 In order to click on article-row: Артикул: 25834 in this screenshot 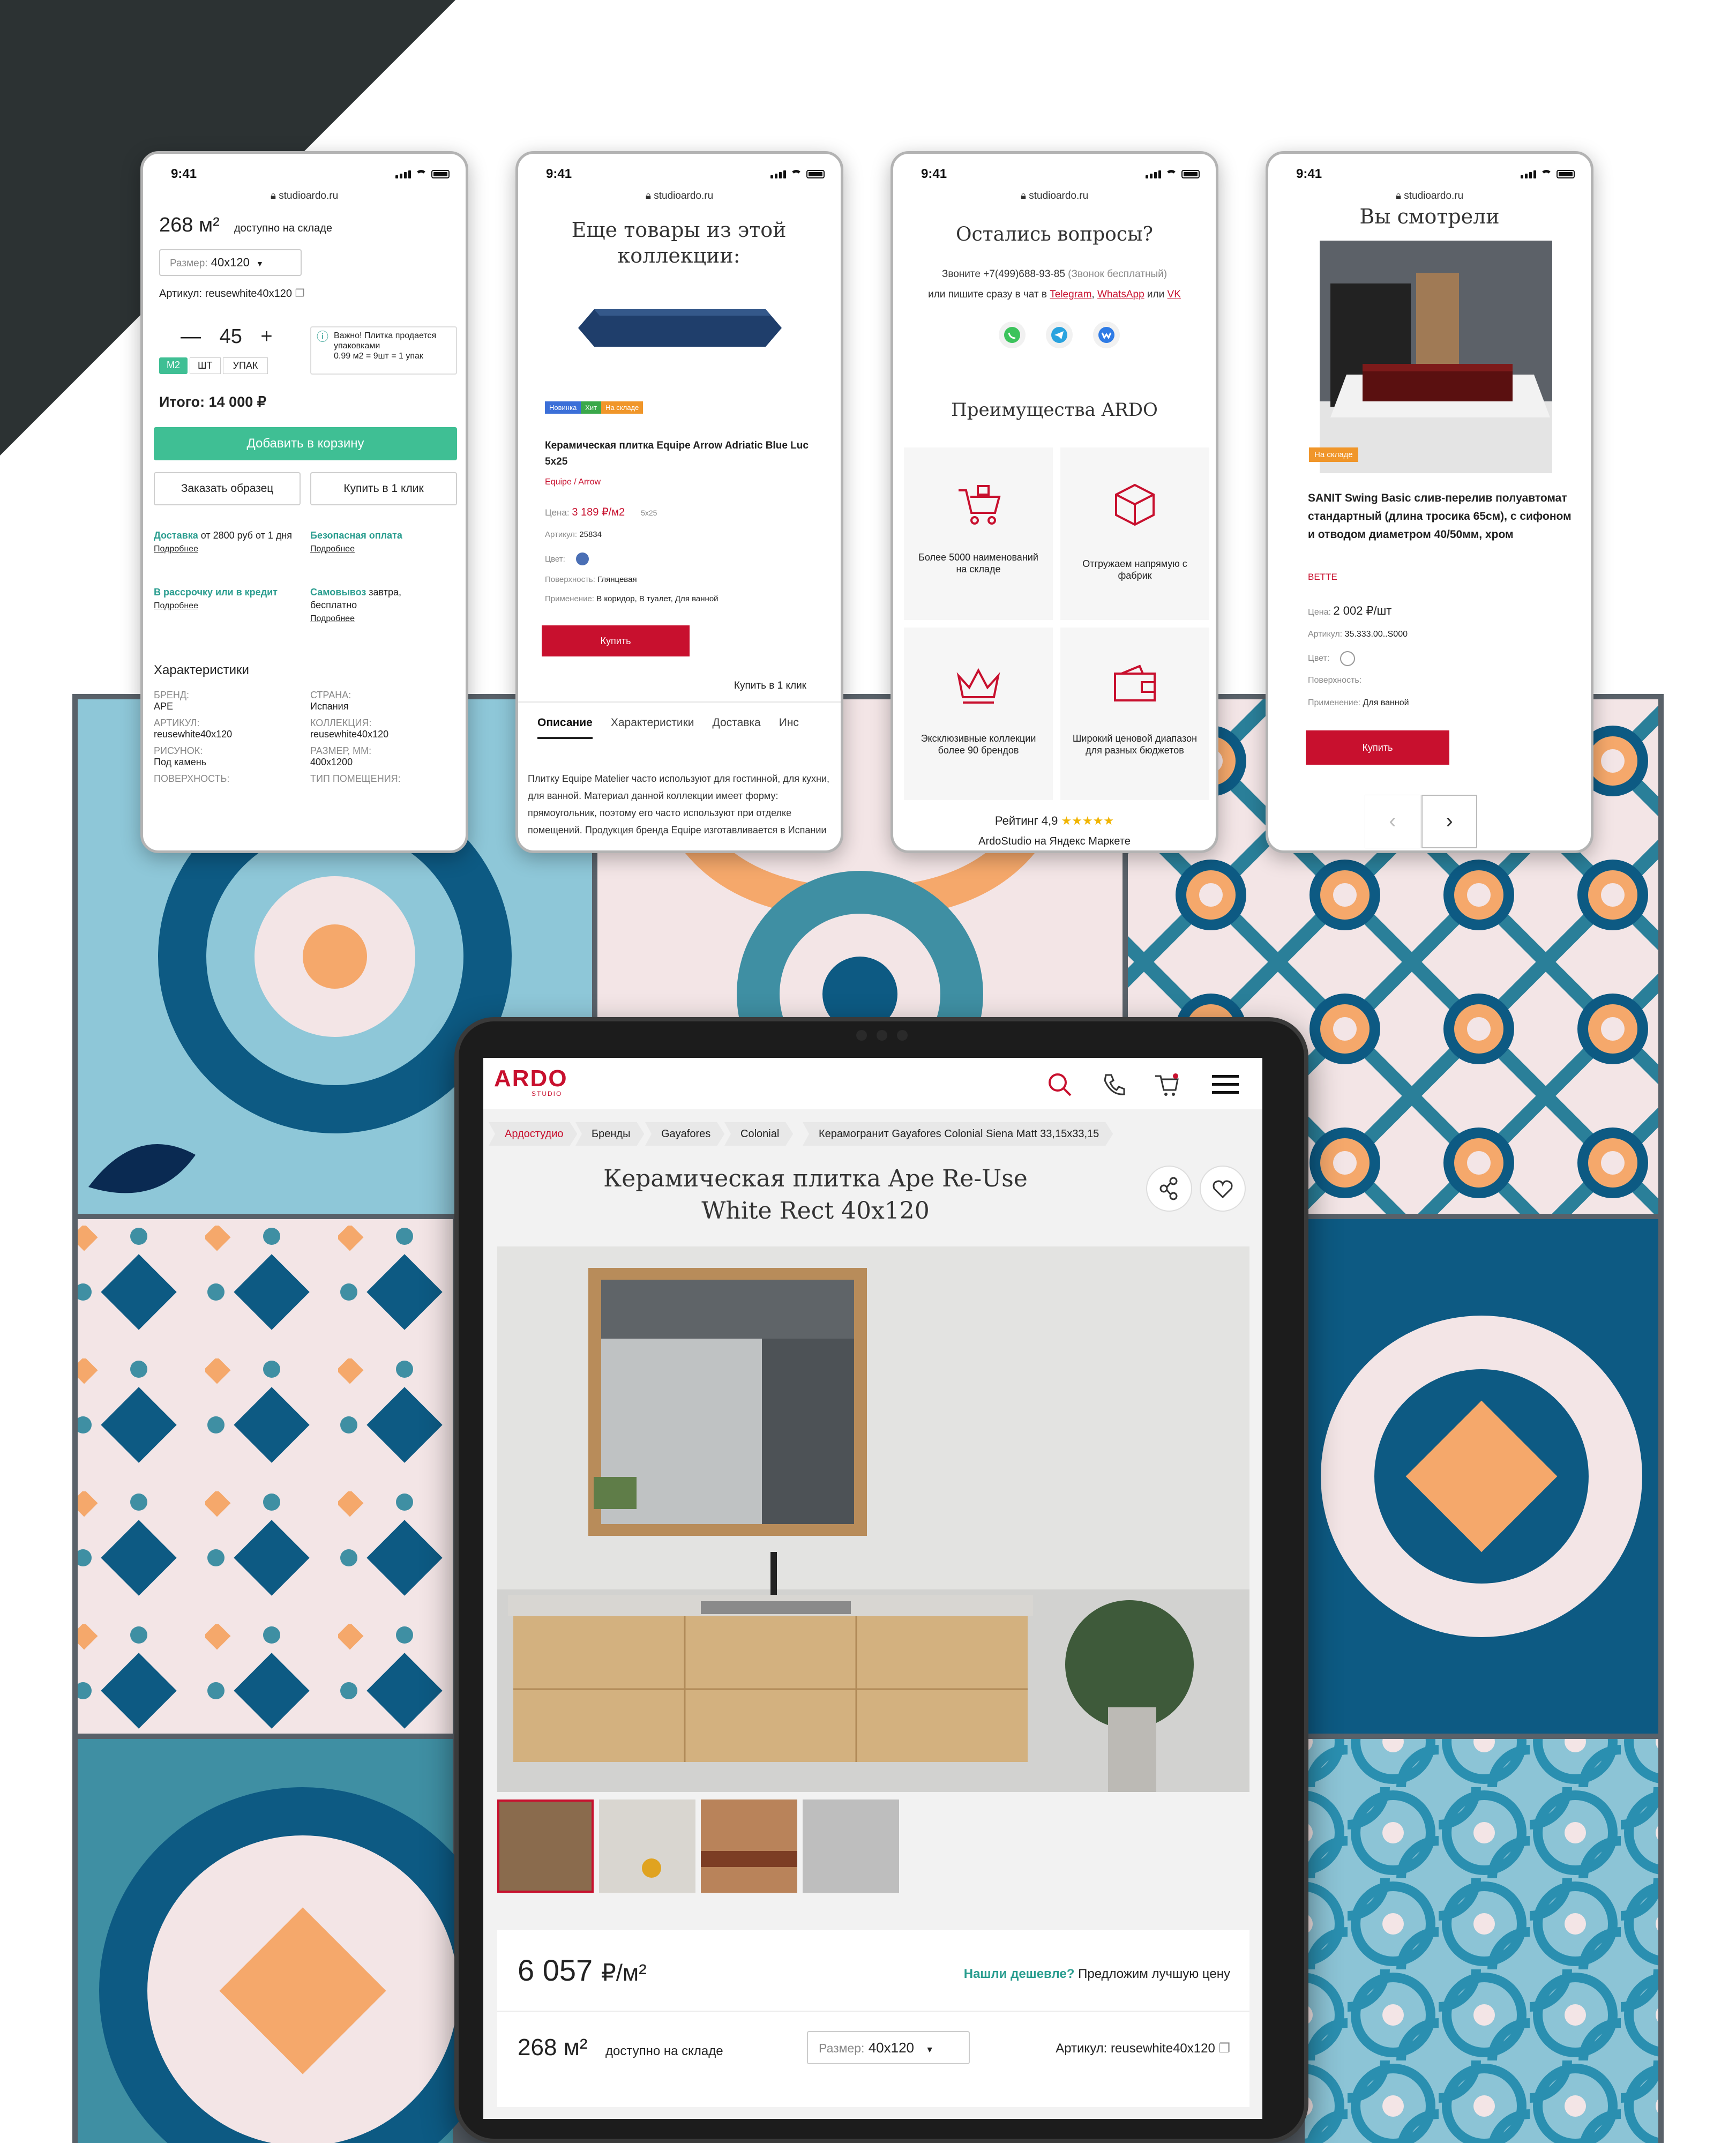, I will do `click(573, 534)`.